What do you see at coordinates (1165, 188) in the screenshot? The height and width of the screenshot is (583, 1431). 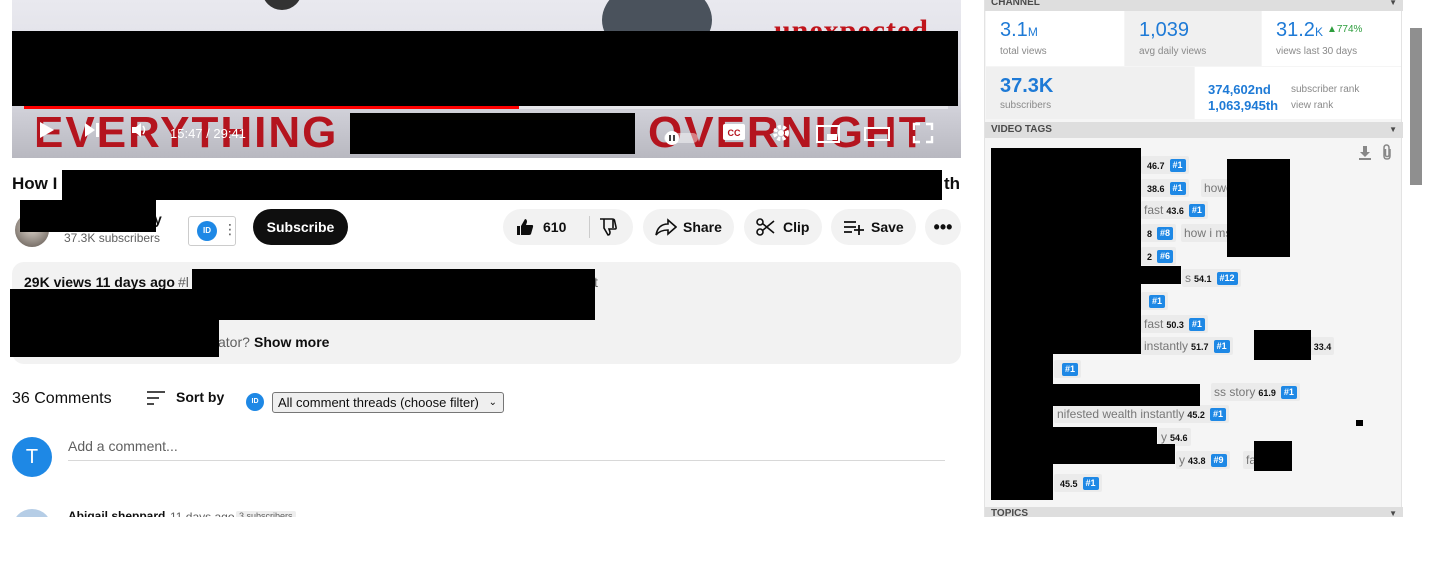 I see `video-tag: 38.6 #1` at bounding box center [1165, 188].